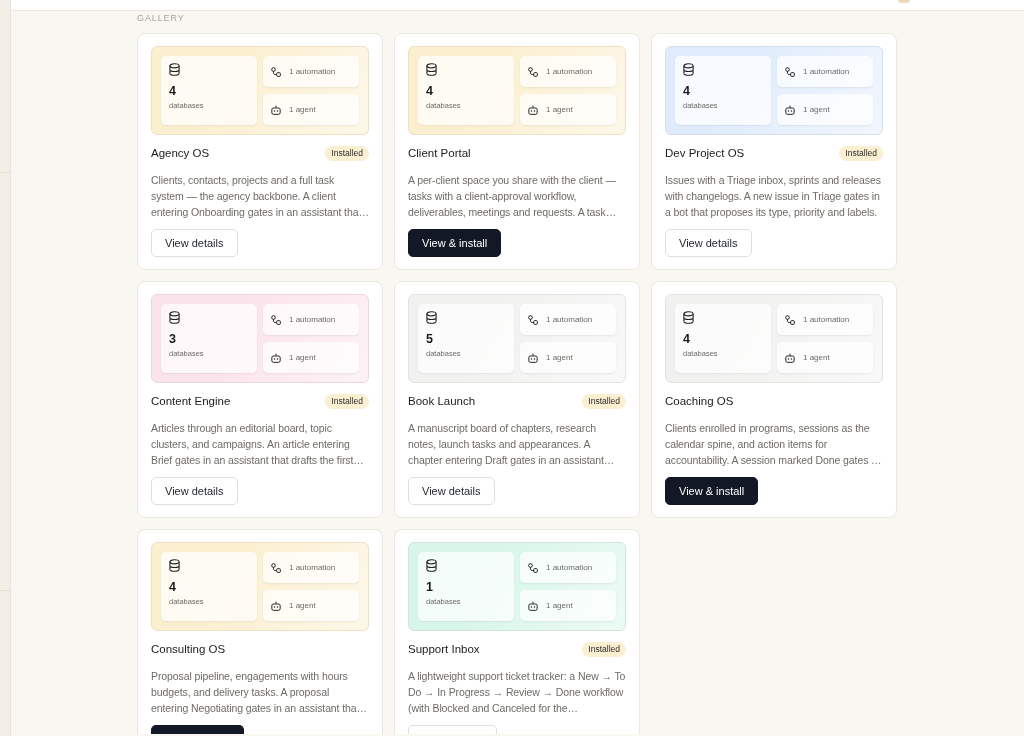  What do you see at coordinates (180, 153) in the screenshot?
I see `card-title: Agency OS` at bounding box center [180, 153].